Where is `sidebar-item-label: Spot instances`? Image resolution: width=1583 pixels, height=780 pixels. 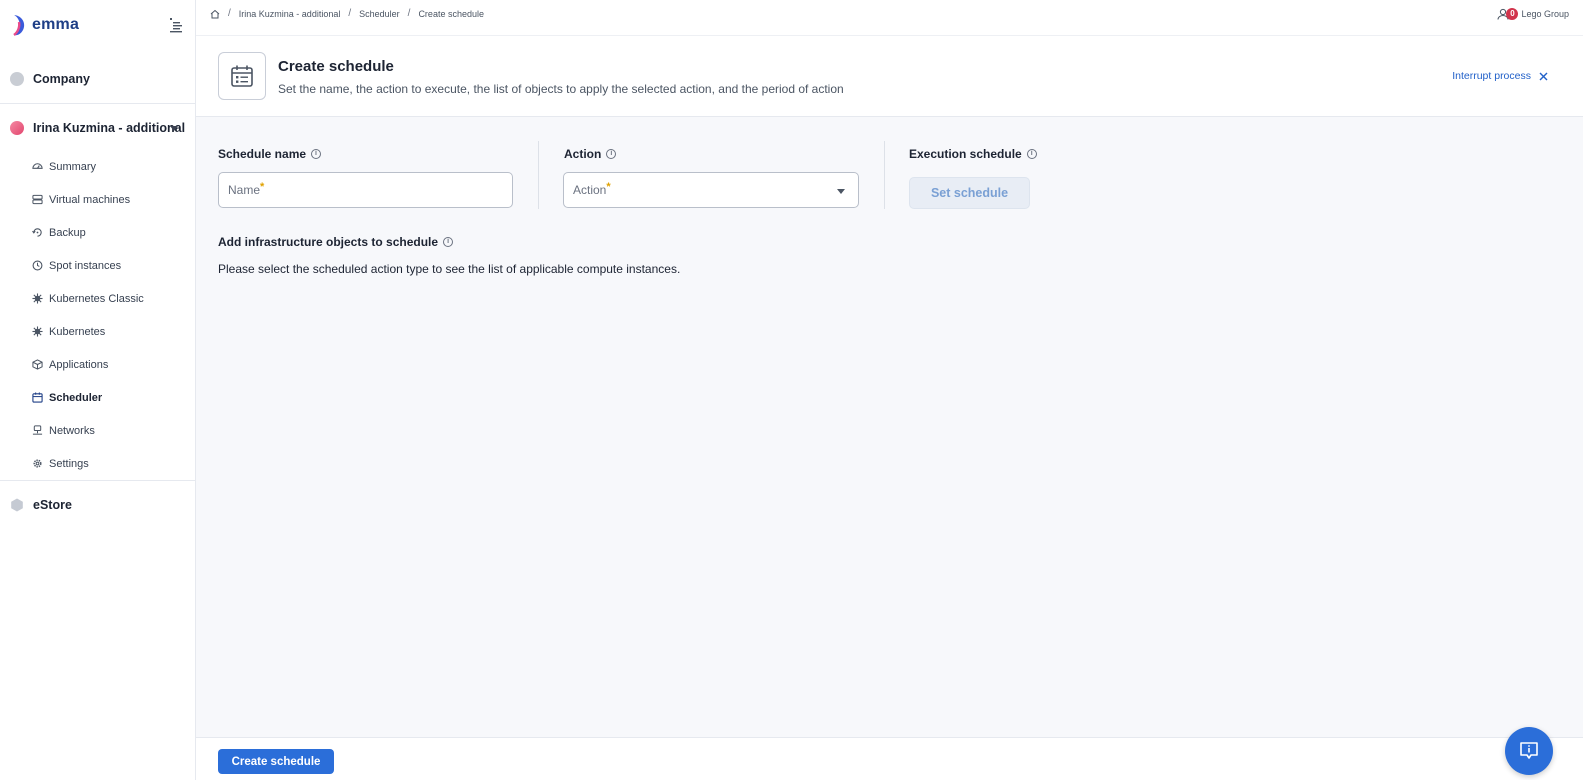
sidebar-item-label: Spot instances is located at coordinates (85, 265).